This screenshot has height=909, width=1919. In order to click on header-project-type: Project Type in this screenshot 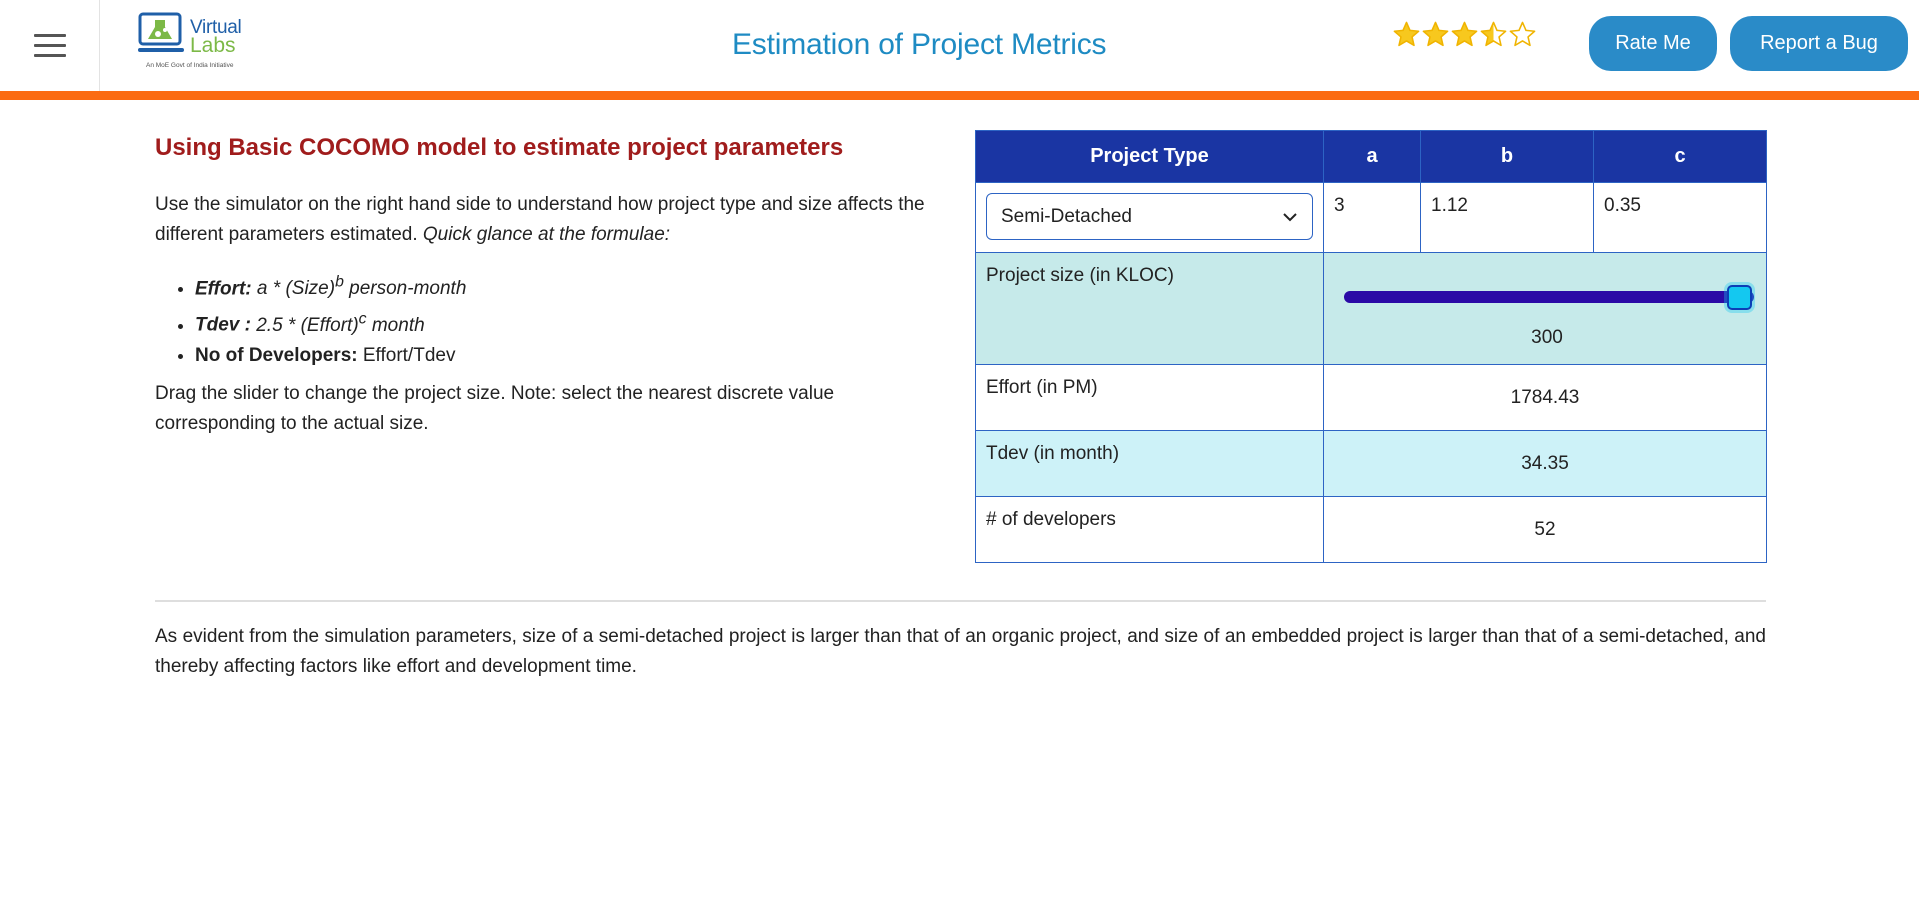, I will do `click(1149, 156)`.